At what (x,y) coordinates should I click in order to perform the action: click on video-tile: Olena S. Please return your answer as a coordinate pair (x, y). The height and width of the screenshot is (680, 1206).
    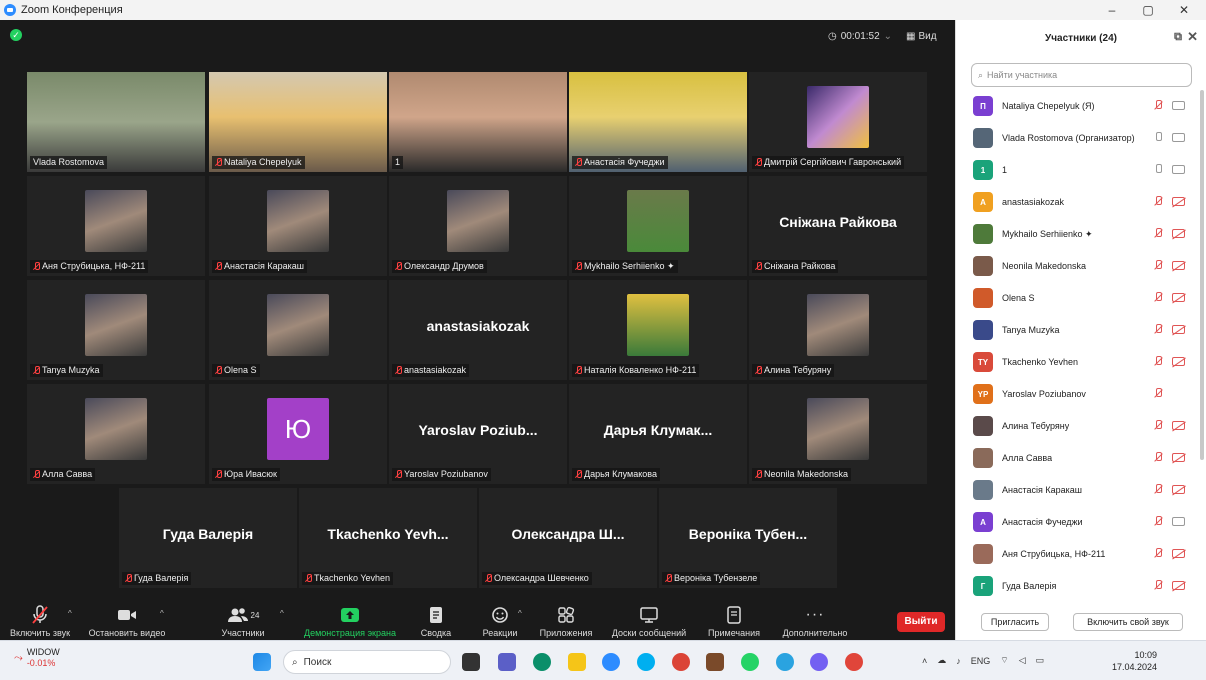
    Looking at the image, I should click on (298, 330).